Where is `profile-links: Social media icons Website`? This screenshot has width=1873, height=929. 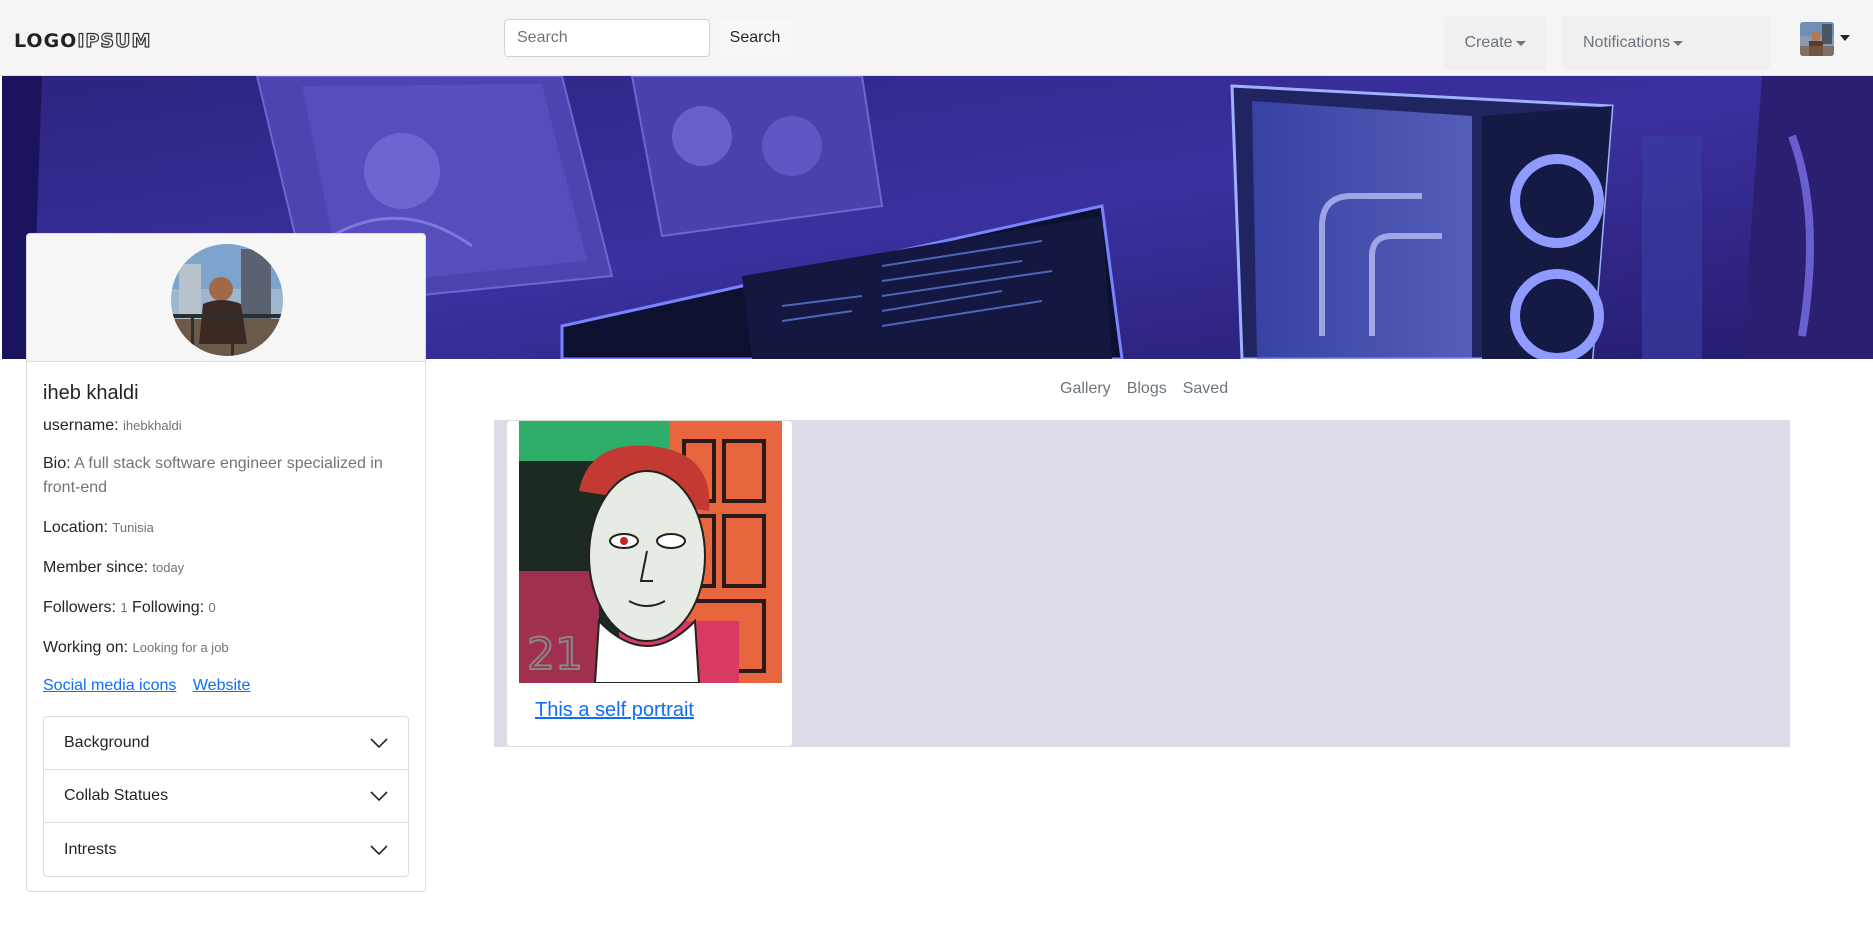 profile-links: Social media icons Website is located at coordinates (152, 686).